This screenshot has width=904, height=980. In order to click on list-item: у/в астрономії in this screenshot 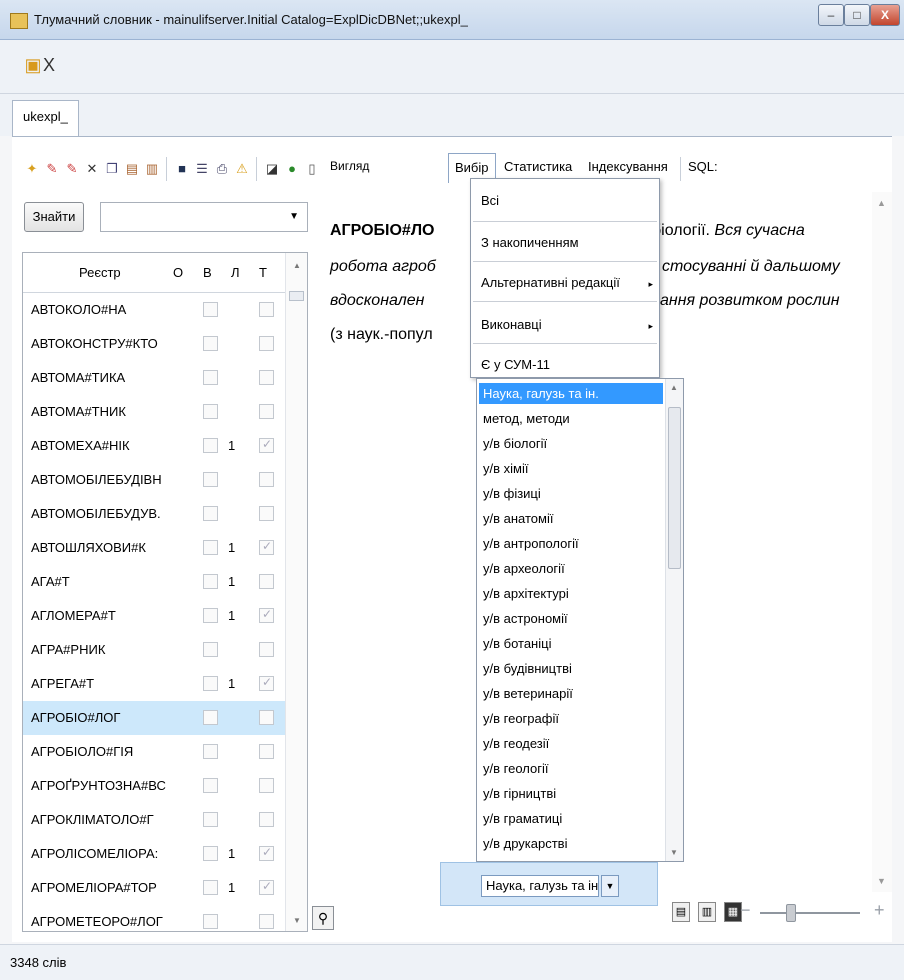, I will do `click(571, 618)`.